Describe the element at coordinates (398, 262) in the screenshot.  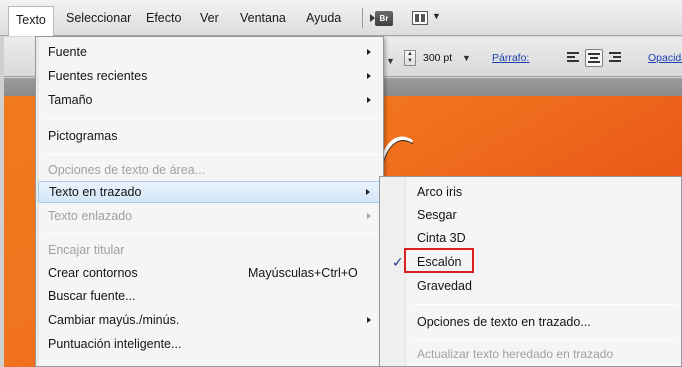
I see `checkmark-icon: ✓` at that location.